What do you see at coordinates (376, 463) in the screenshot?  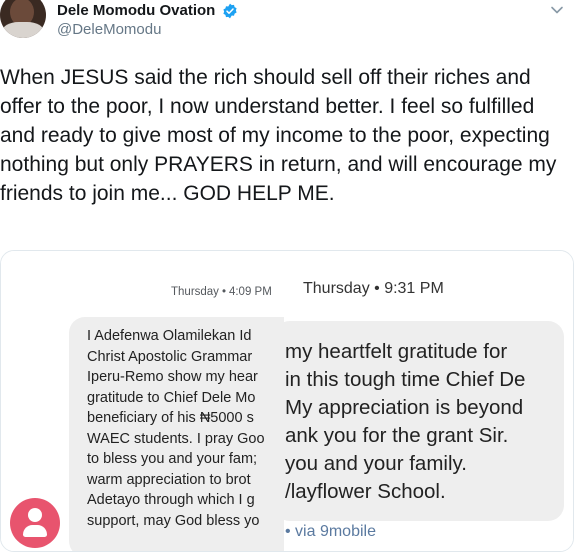 I see `message-line: you and your family.` at bounding box center [376, 463].